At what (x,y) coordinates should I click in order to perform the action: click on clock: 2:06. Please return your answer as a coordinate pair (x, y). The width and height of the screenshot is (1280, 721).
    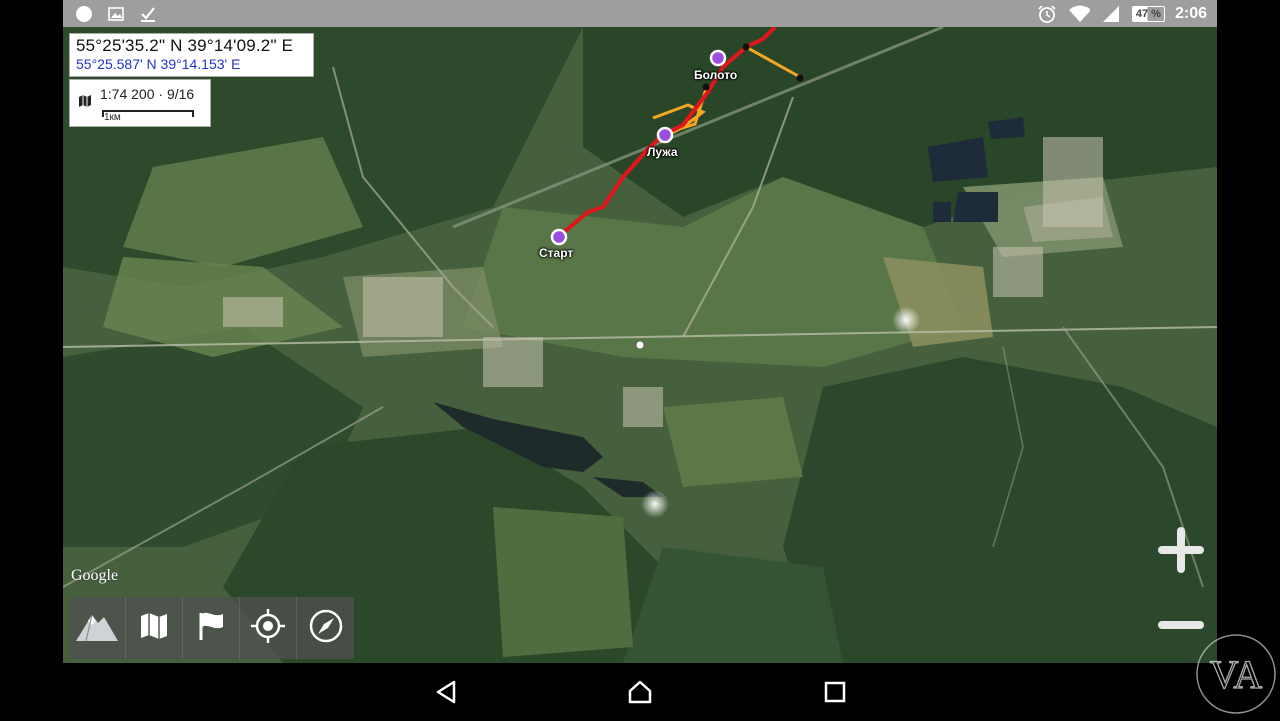
    Looking at the image, I should click on (1190, 13).